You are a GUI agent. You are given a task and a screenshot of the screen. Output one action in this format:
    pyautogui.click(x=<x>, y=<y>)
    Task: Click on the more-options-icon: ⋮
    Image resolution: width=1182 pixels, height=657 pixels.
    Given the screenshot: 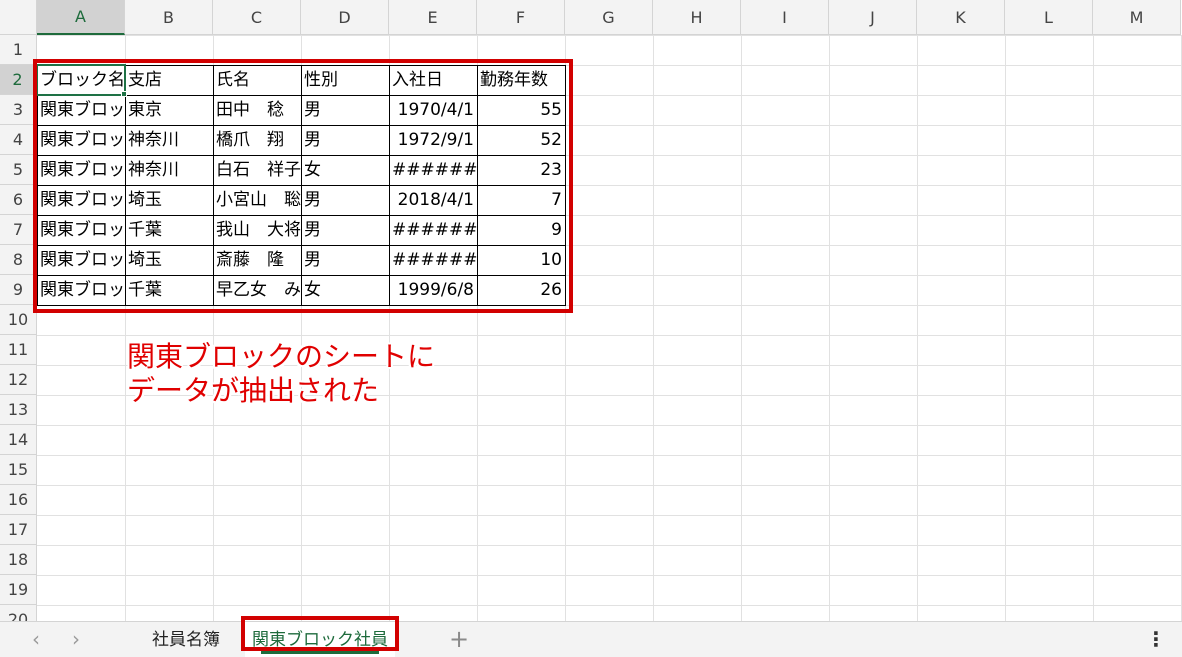 What is the action you would take?
    pyautogui.click(x=1156, y=639)
    